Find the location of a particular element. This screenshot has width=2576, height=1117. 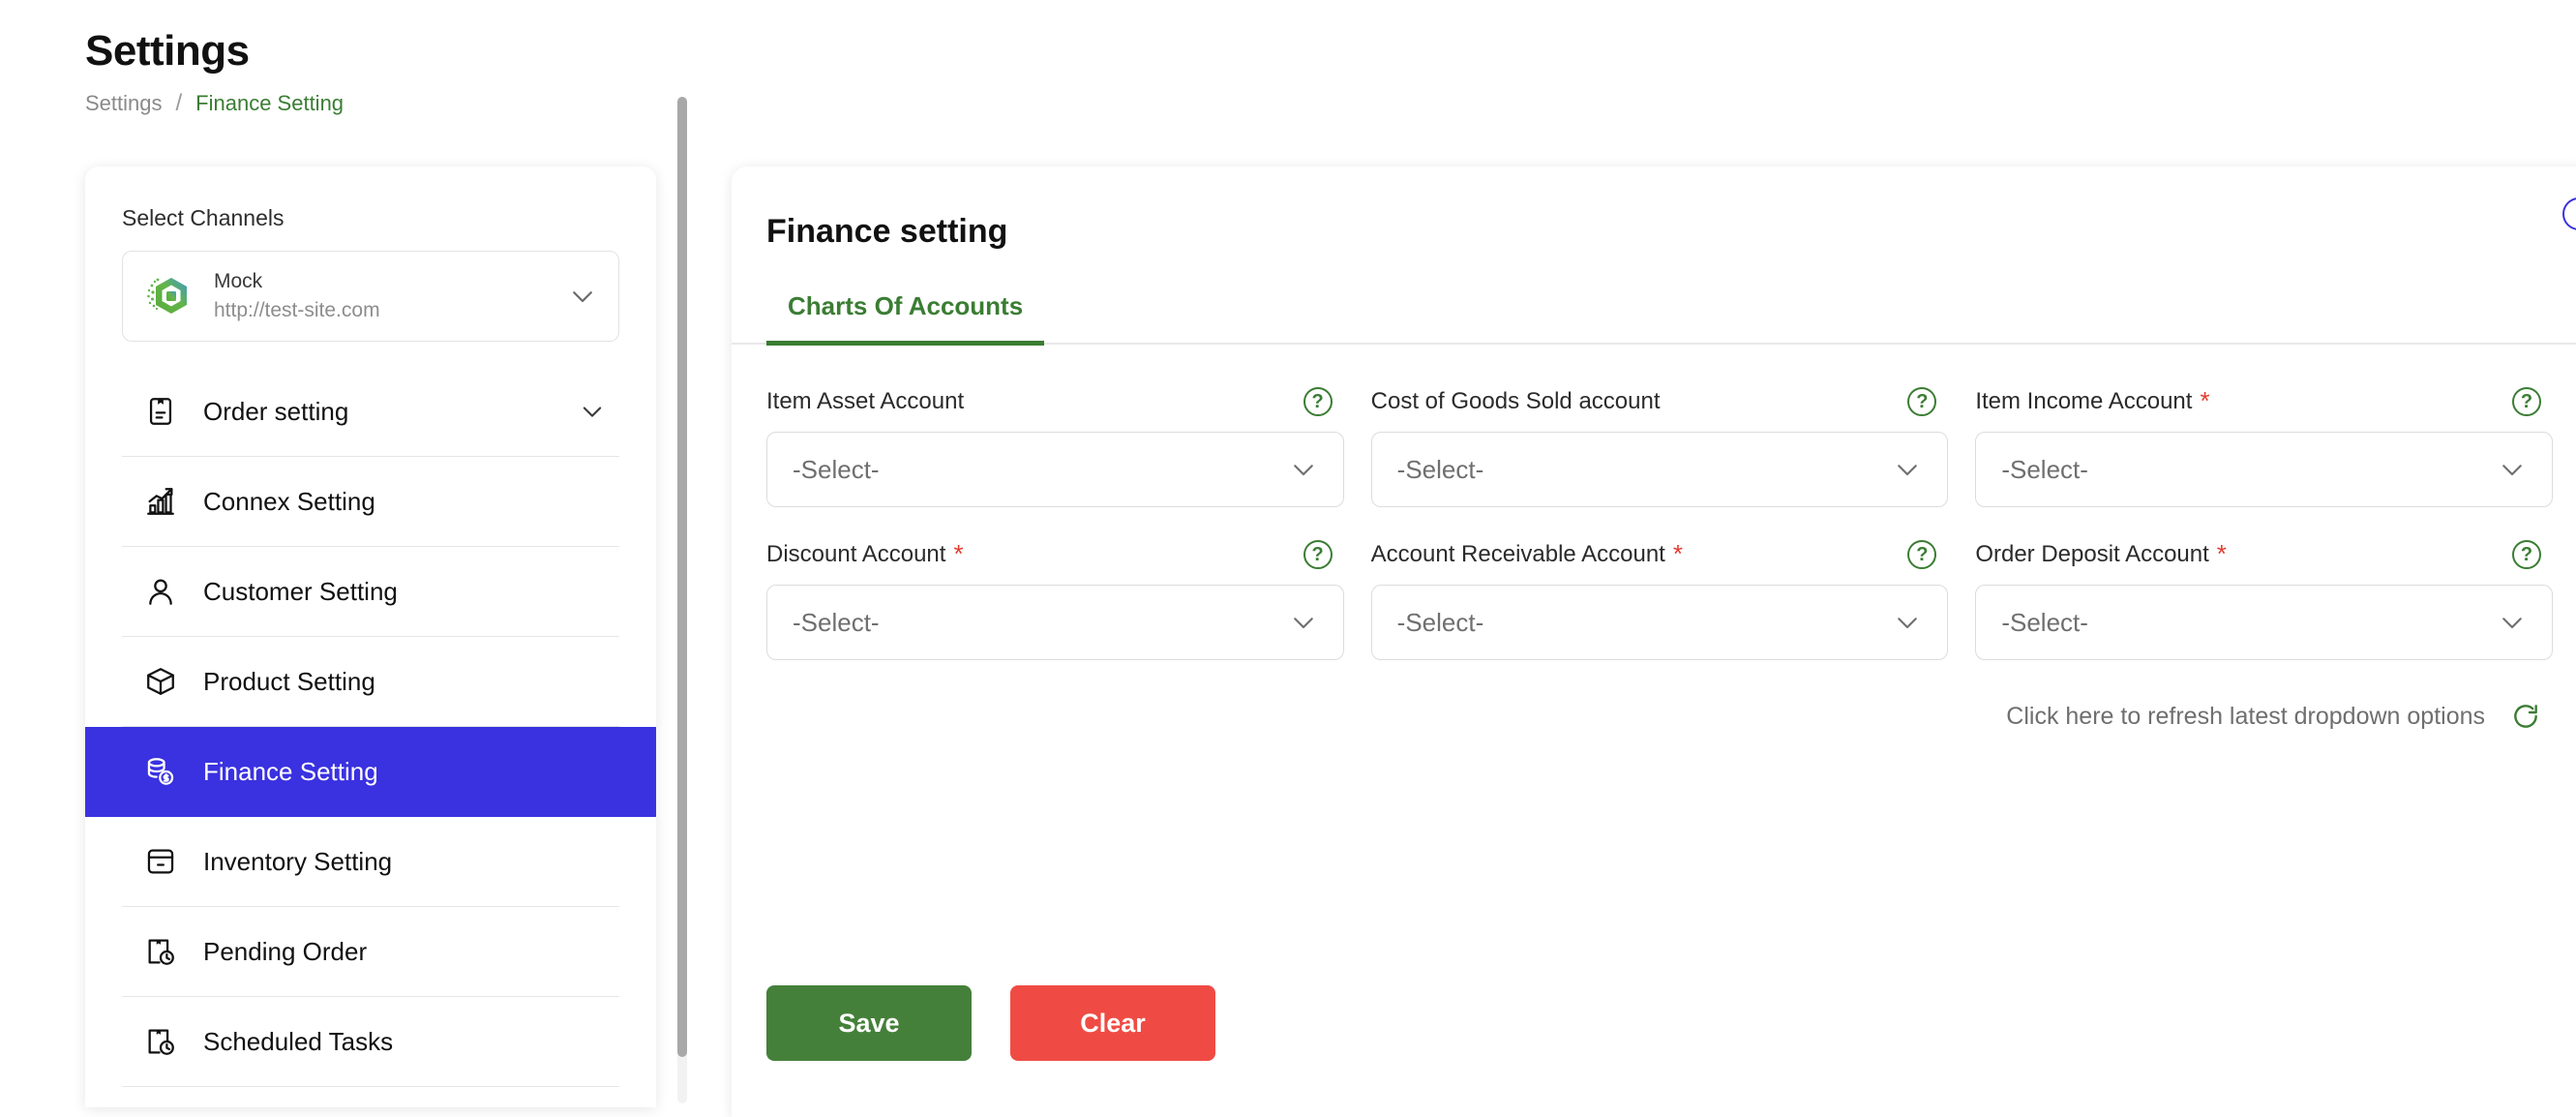

sidebar-item-scheduled-tasks: Scheduled Tasks is located at coordinates (370, 1042).